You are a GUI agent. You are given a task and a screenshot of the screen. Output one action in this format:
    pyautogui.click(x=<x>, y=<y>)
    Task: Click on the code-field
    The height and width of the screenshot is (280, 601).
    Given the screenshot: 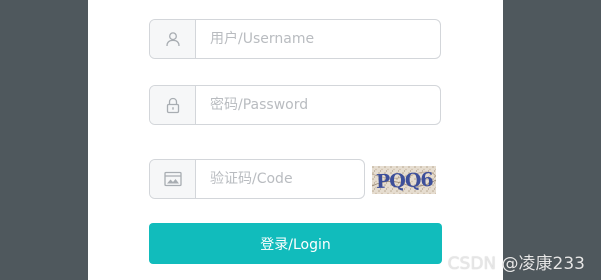 What is the action you would take?
    pyautogui.click(x=257, y=179)
    